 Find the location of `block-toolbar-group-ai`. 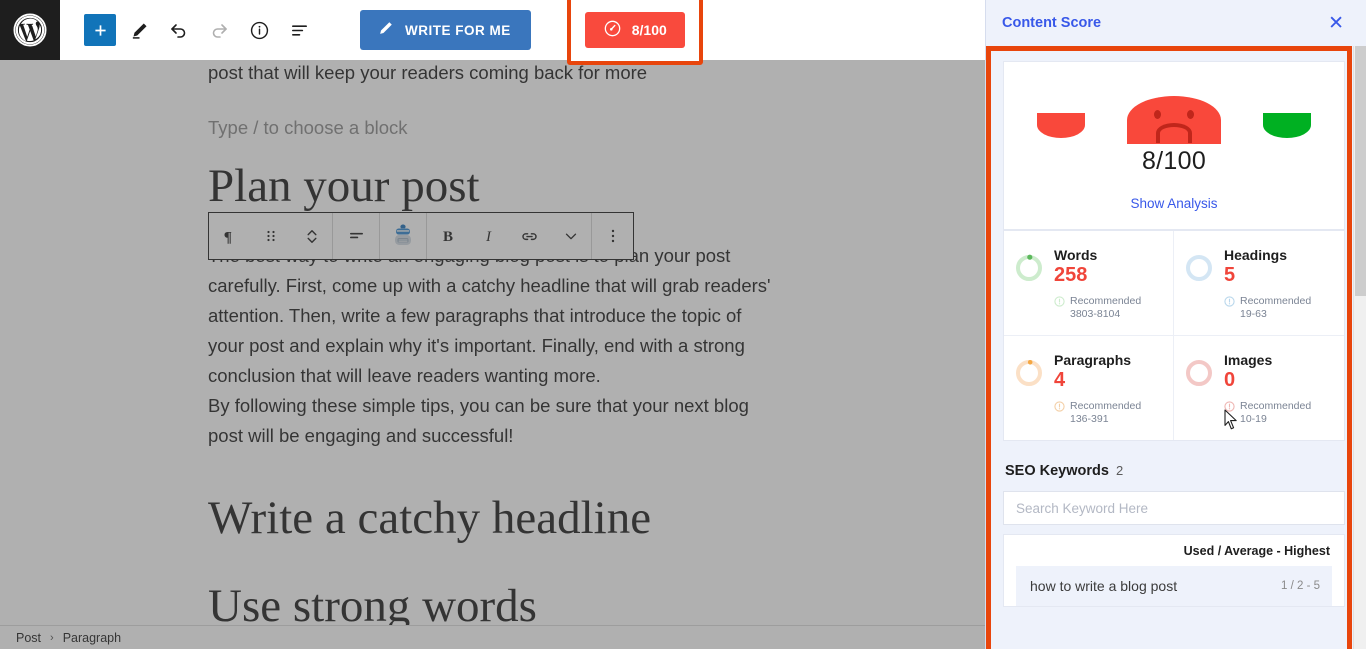

block-toolbar-group-ai is located at coordinates (403, 236).